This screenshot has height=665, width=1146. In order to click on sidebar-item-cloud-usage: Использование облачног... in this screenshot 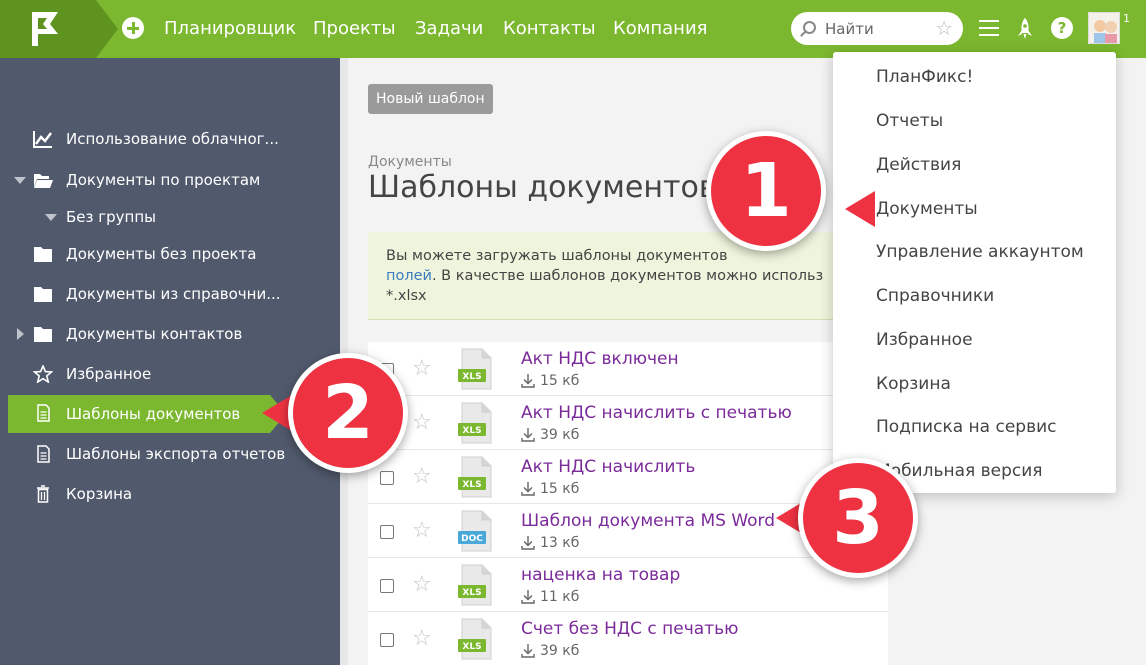, I will do `click(170, 139)`.